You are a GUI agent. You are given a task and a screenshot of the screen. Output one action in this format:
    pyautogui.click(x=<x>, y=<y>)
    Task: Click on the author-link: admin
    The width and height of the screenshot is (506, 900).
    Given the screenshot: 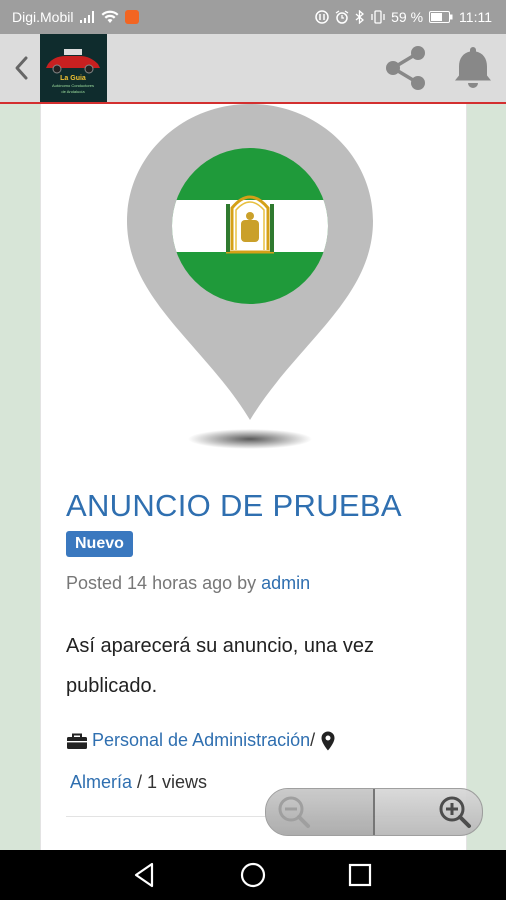 What is the action you would take?
    pyautogui.click(x=285, y=583)
    